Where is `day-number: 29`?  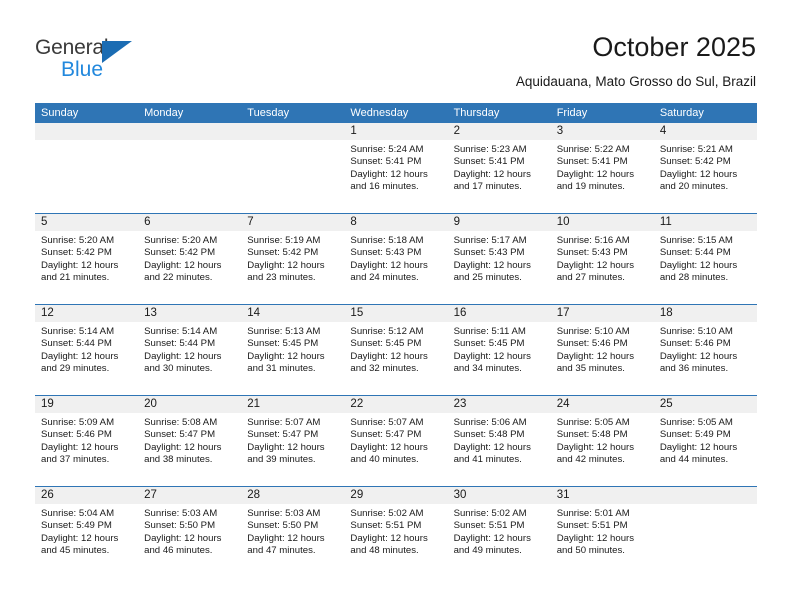 day-number: 29 is located at coordinates (396, 495).